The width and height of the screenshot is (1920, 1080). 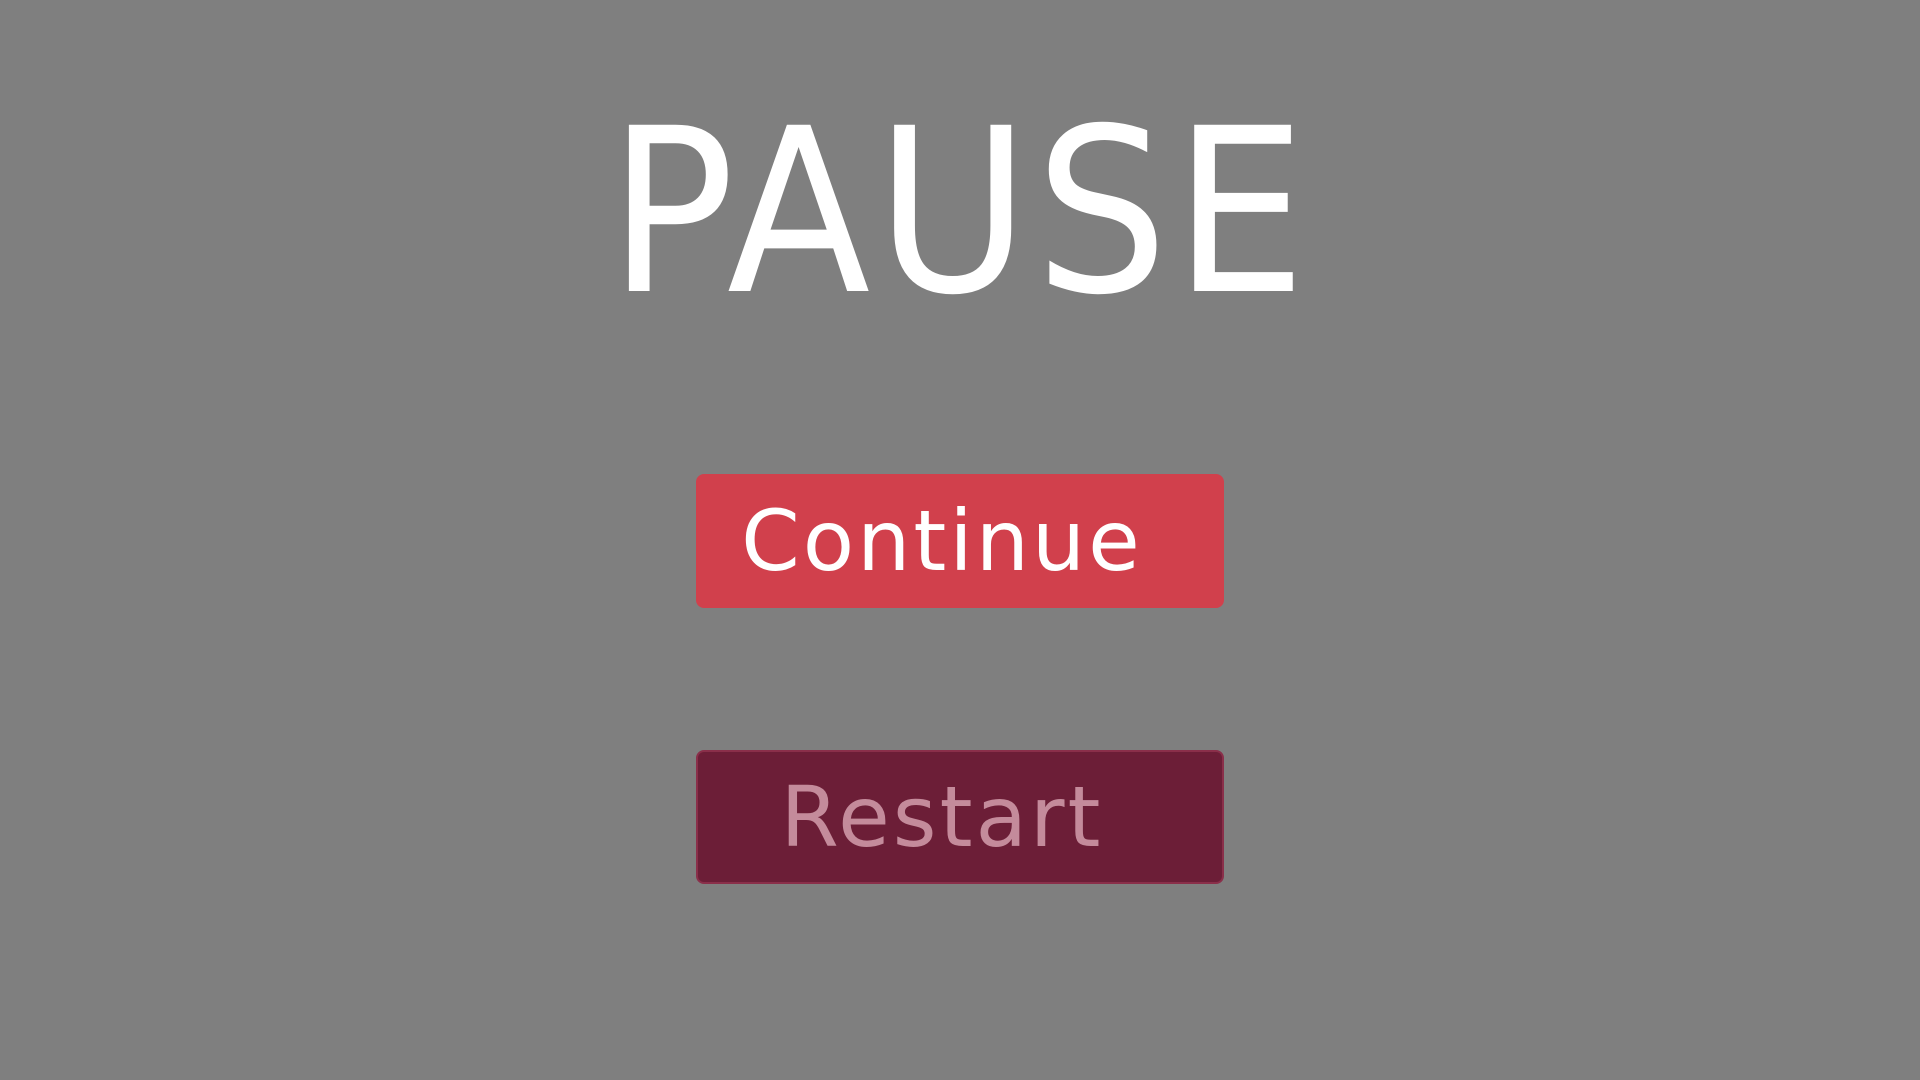 What do you see at coordinates (960, 212) in the screenshot?
I see `pause-title: PAUSE` at bounding box center [960, 212].